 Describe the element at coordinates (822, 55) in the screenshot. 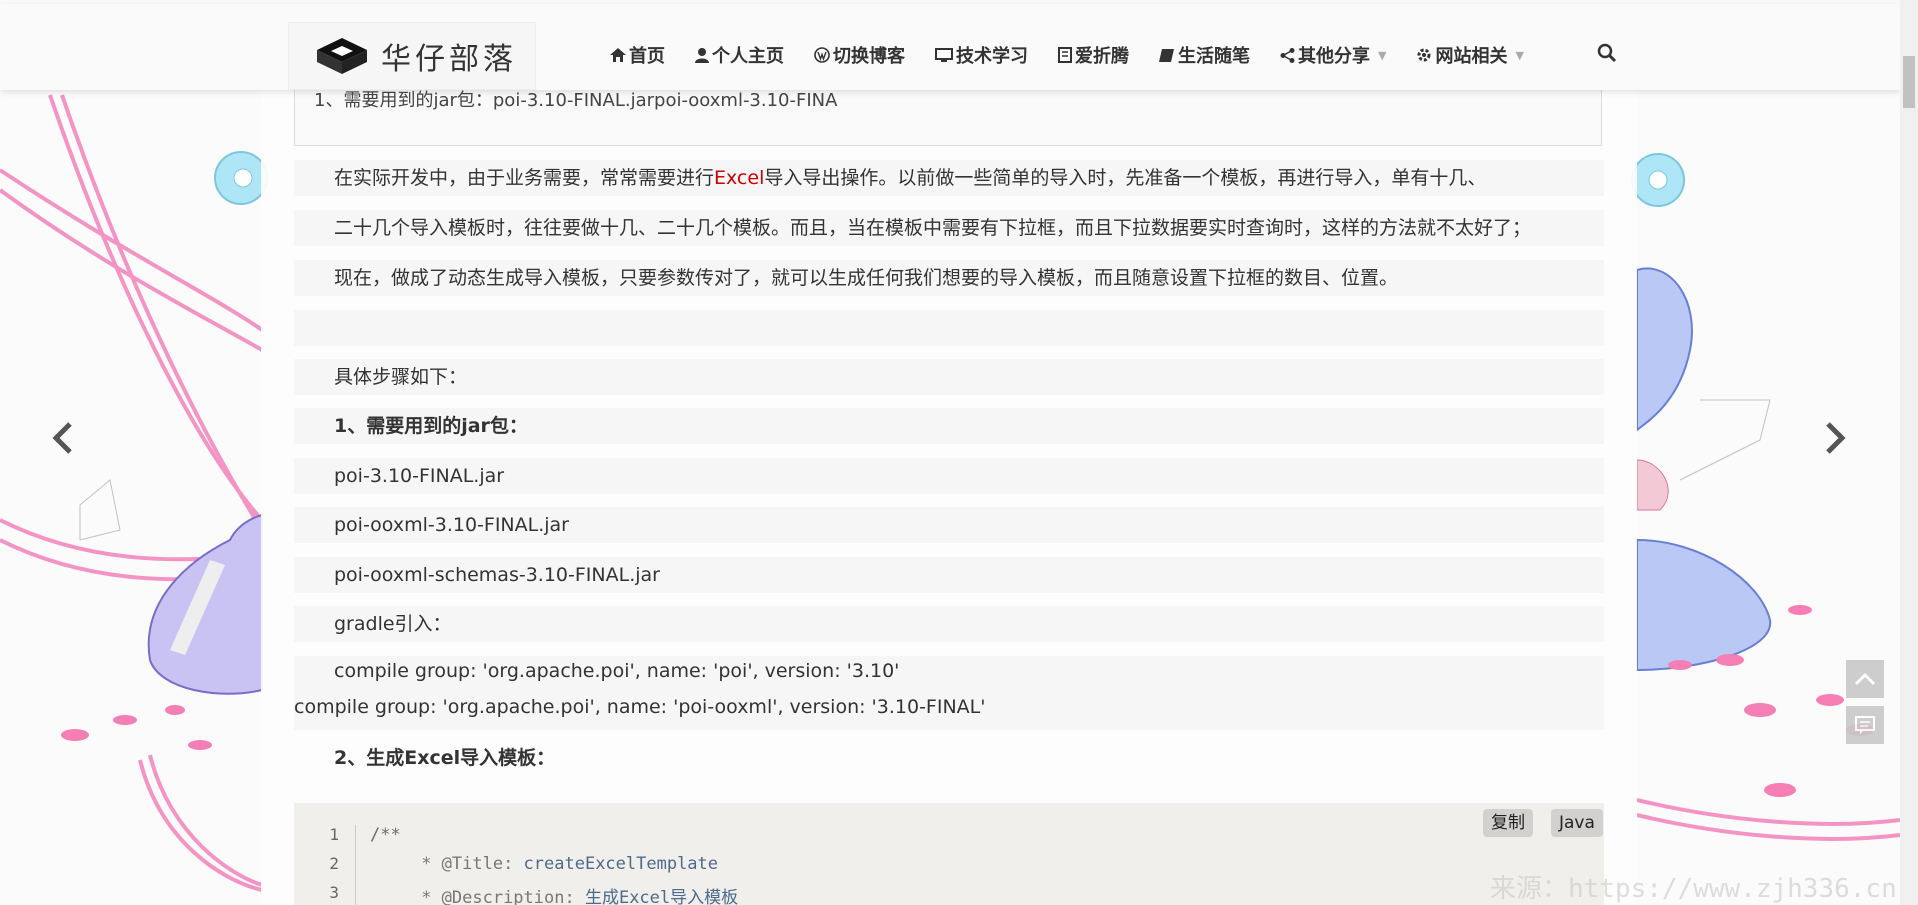

I see `wordpress-icon` at that location.